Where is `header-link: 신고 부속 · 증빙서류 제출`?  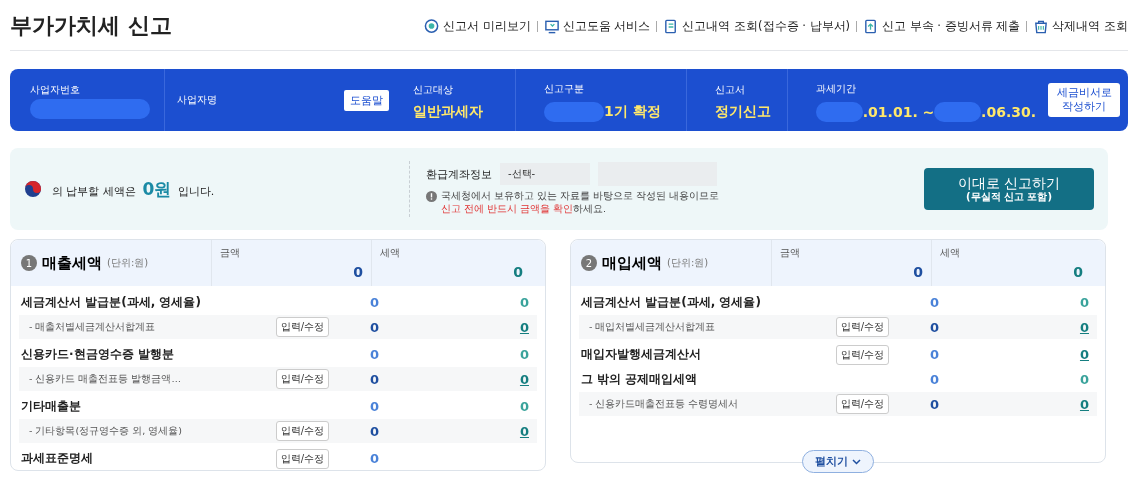
header-link: 신고 부속 · 증빙서류 제출 is located at coordinates (942, 26).